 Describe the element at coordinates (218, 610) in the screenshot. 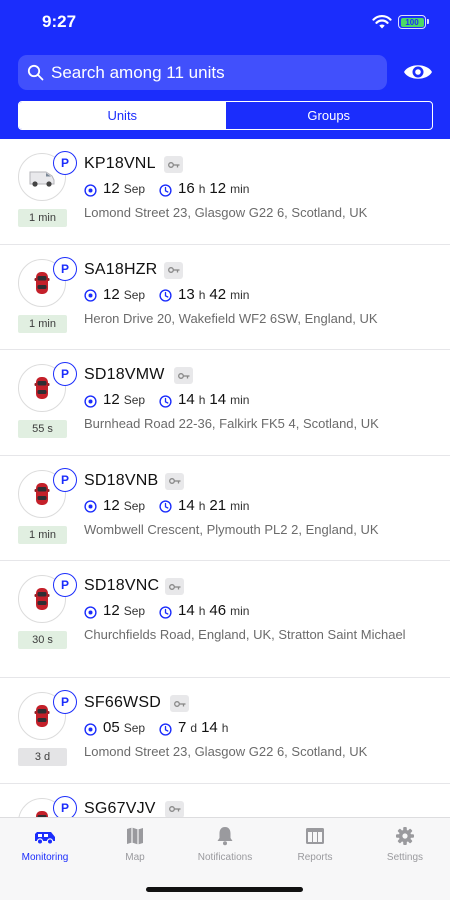

I see `duration-value-b: 46` at that location.